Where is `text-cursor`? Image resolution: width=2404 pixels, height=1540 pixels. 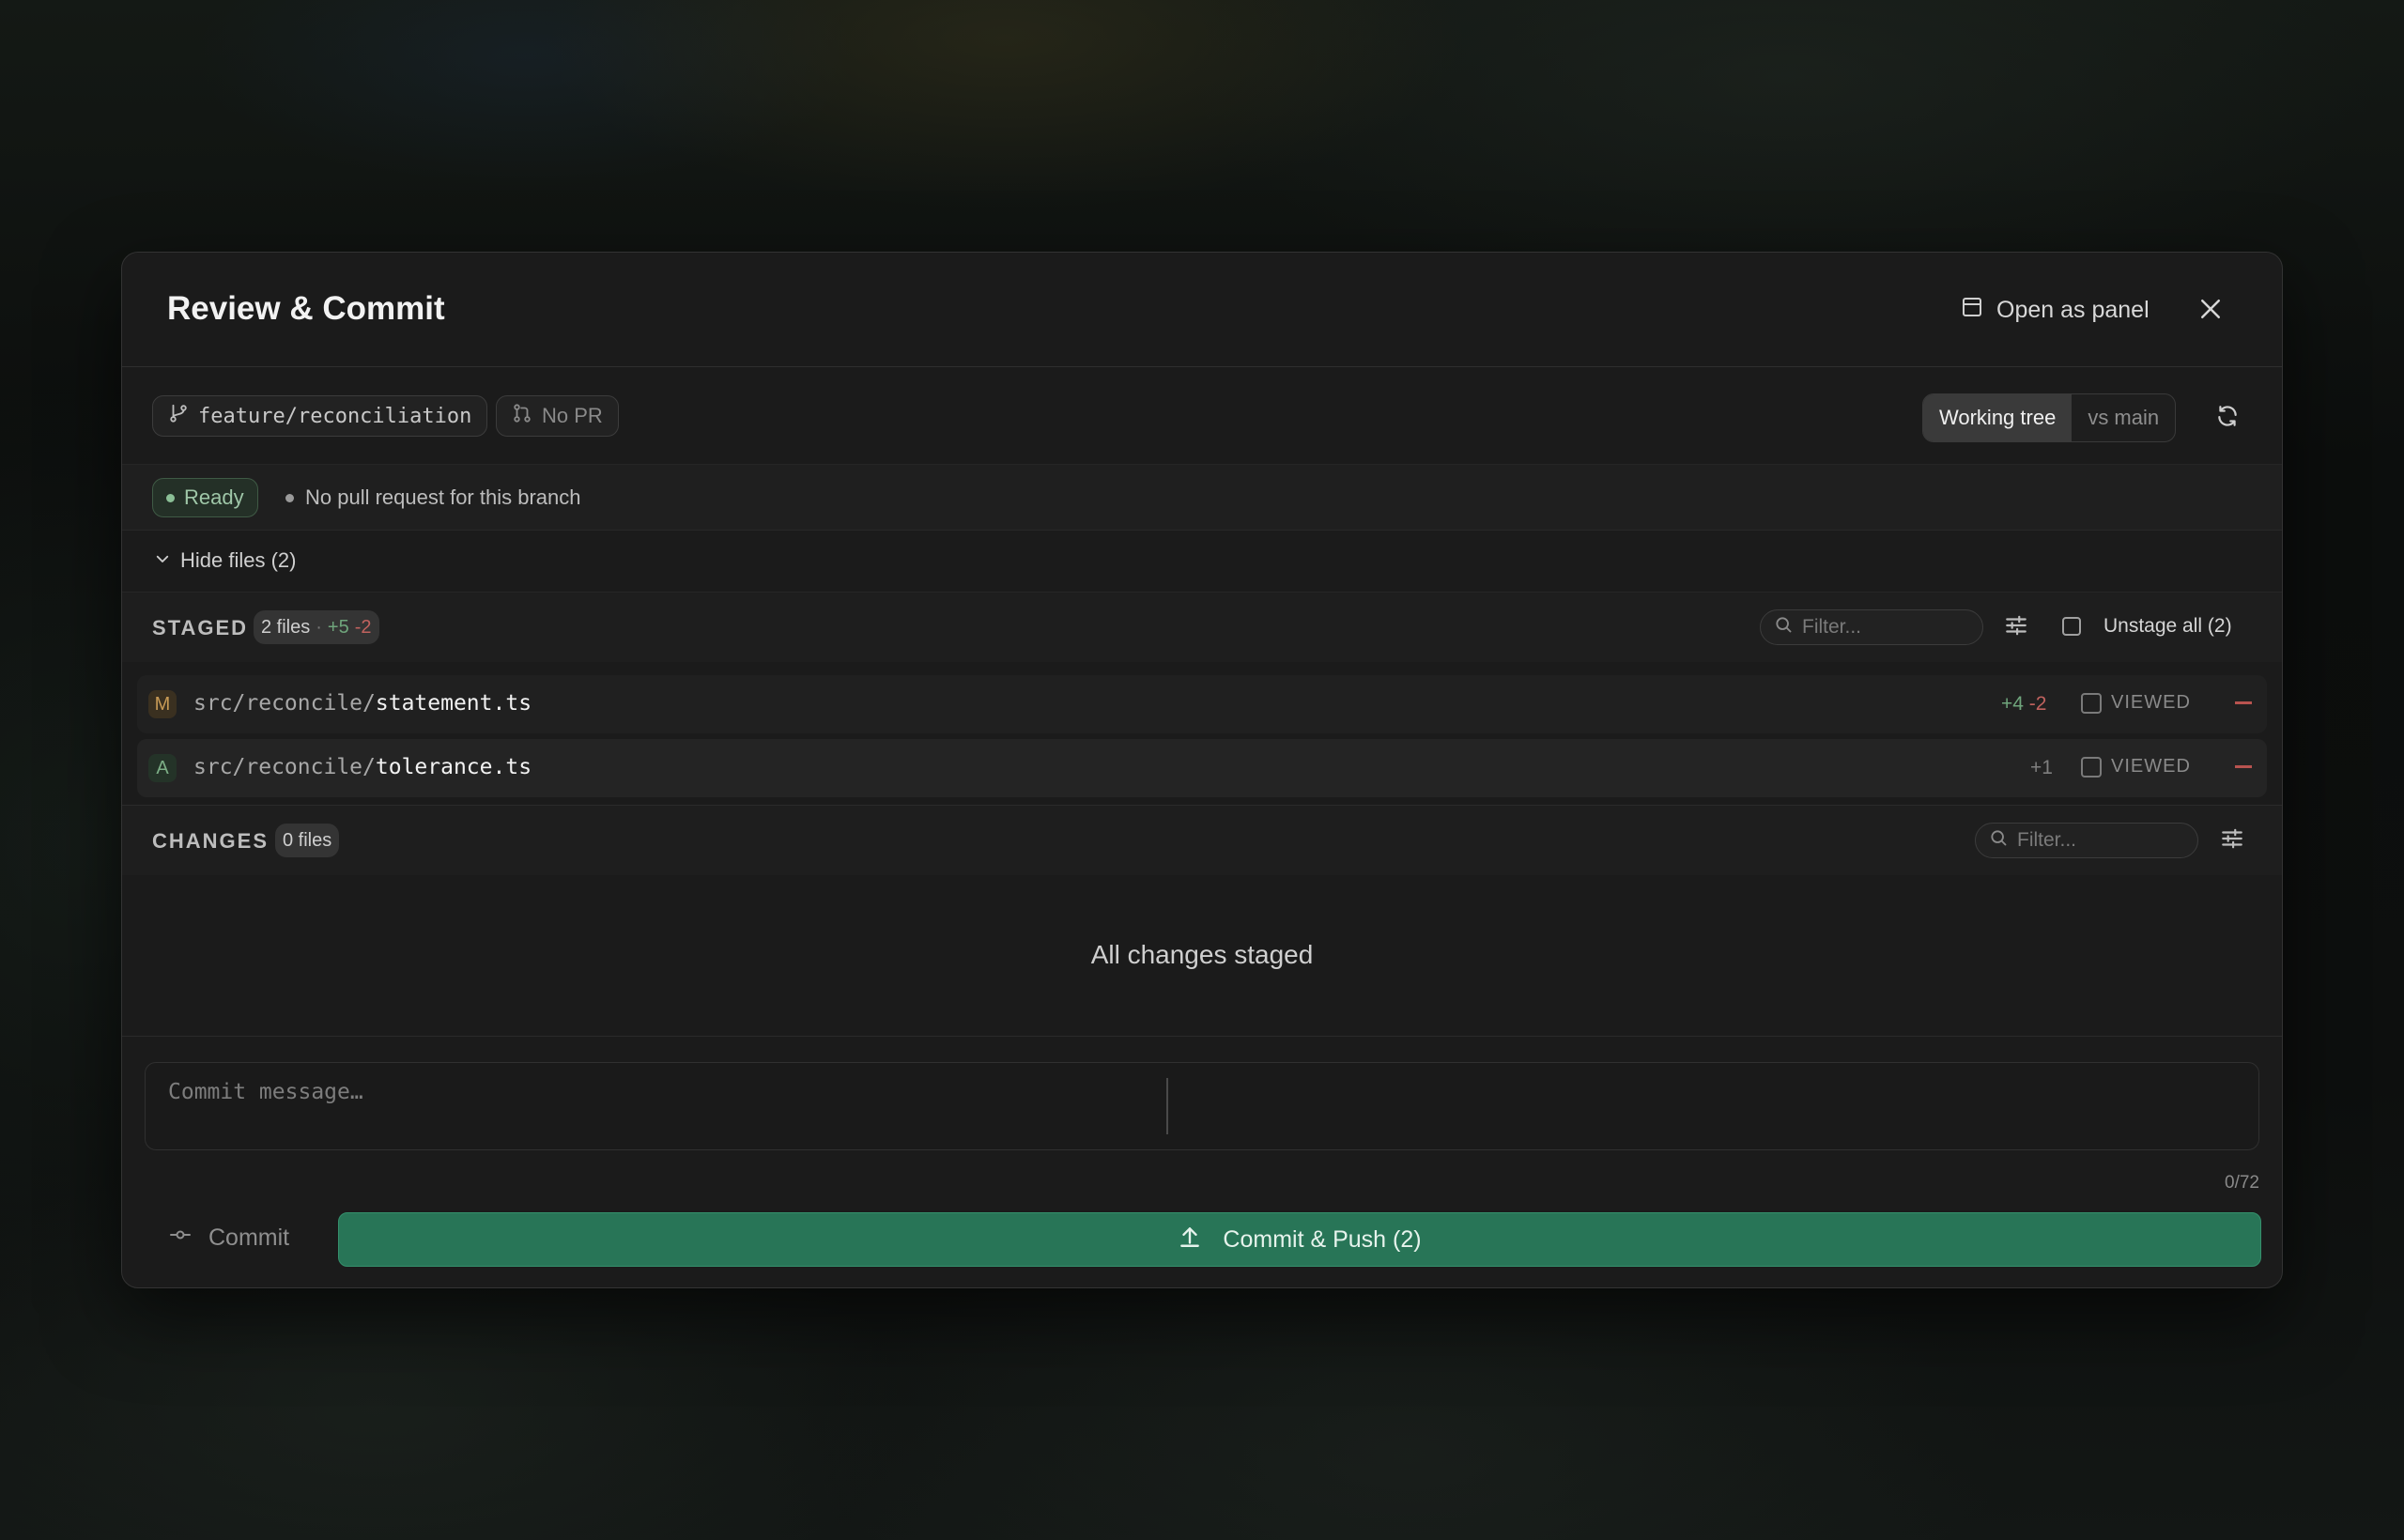
text-cursor is located at coordinates (1167, 1106).